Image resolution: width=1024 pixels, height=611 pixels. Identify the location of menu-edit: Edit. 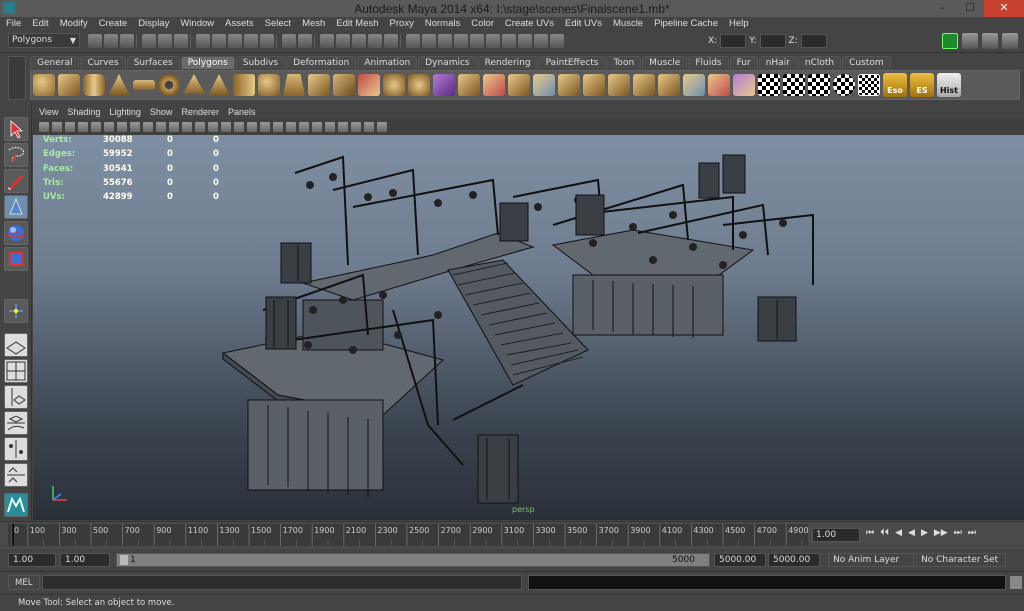
(43, 24).